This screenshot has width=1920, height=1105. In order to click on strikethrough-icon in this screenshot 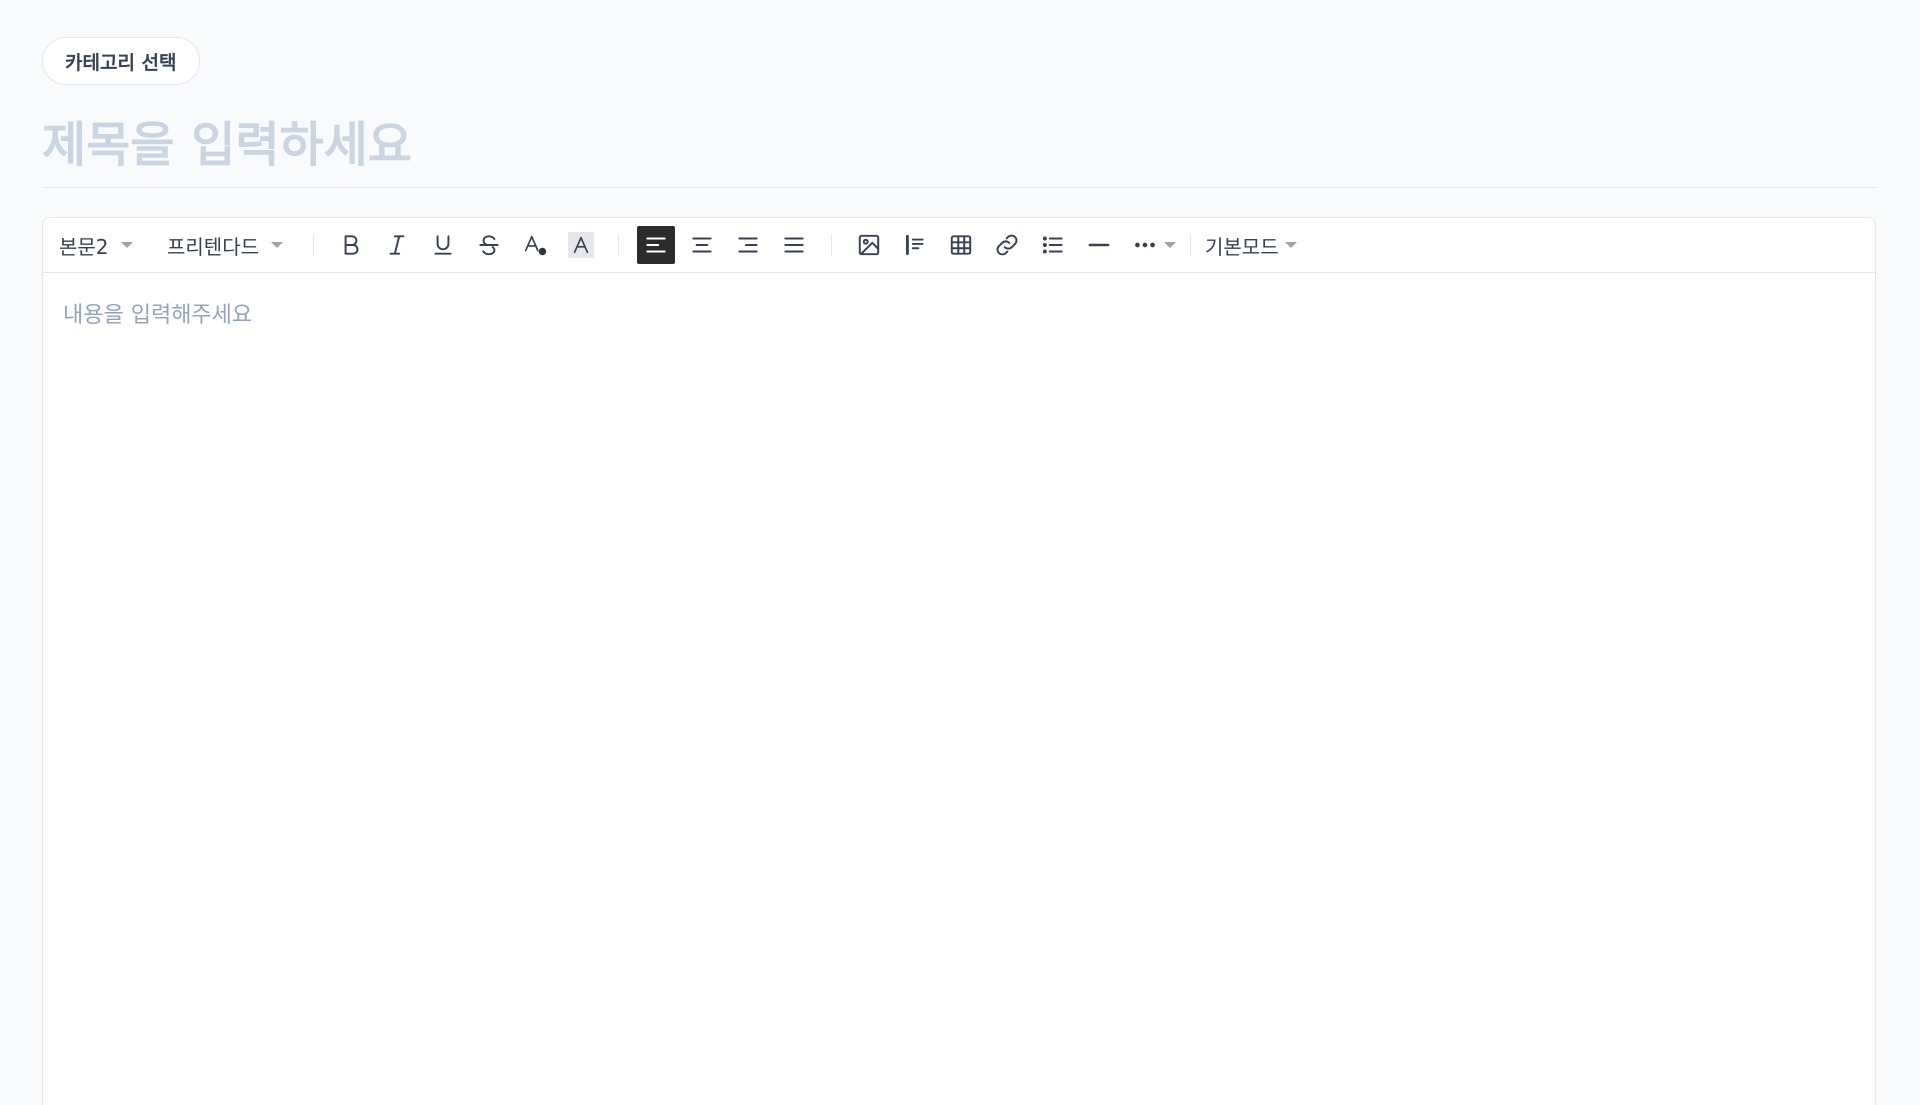, I will do `click(489, 245)`.